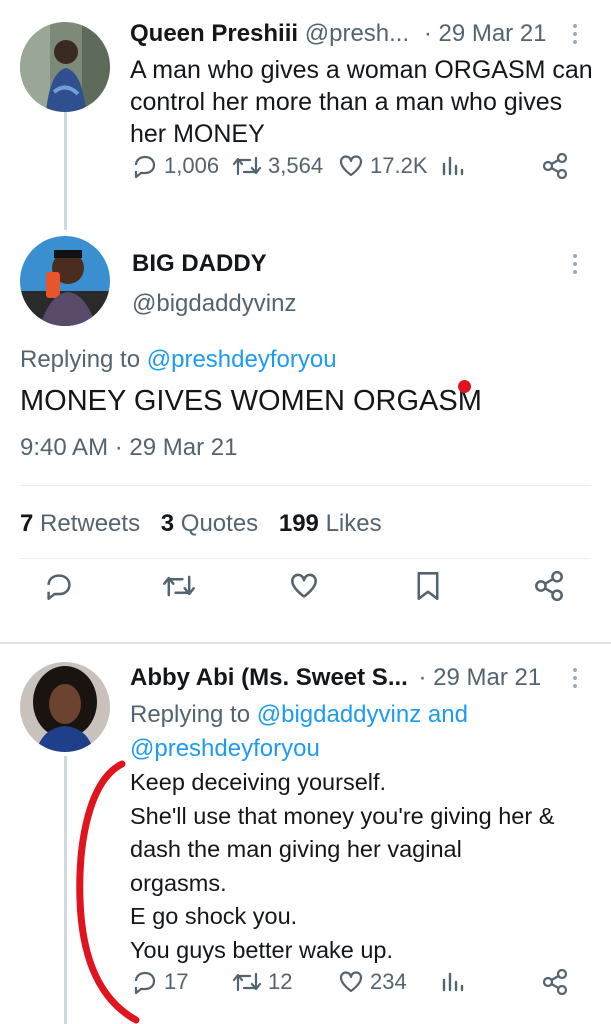  What do you see at coordinates (225, 748) in the screenshot?
I see `replying-to-link-2: @preshdeyforyou` at bounding box center [225, 748].